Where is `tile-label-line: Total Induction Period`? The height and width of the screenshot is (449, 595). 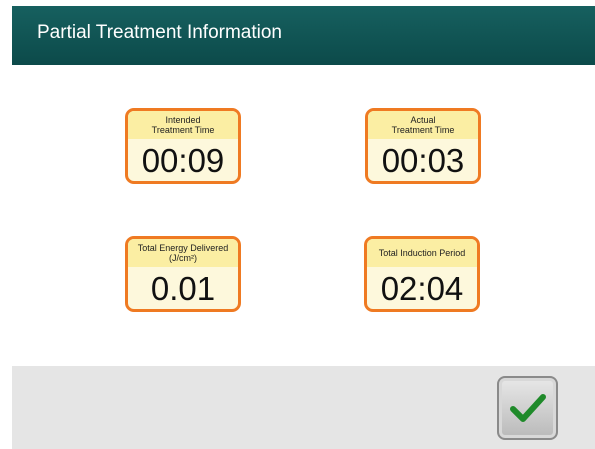 tile-label-line: Total Induction Period is located at coordinates (422, 253).